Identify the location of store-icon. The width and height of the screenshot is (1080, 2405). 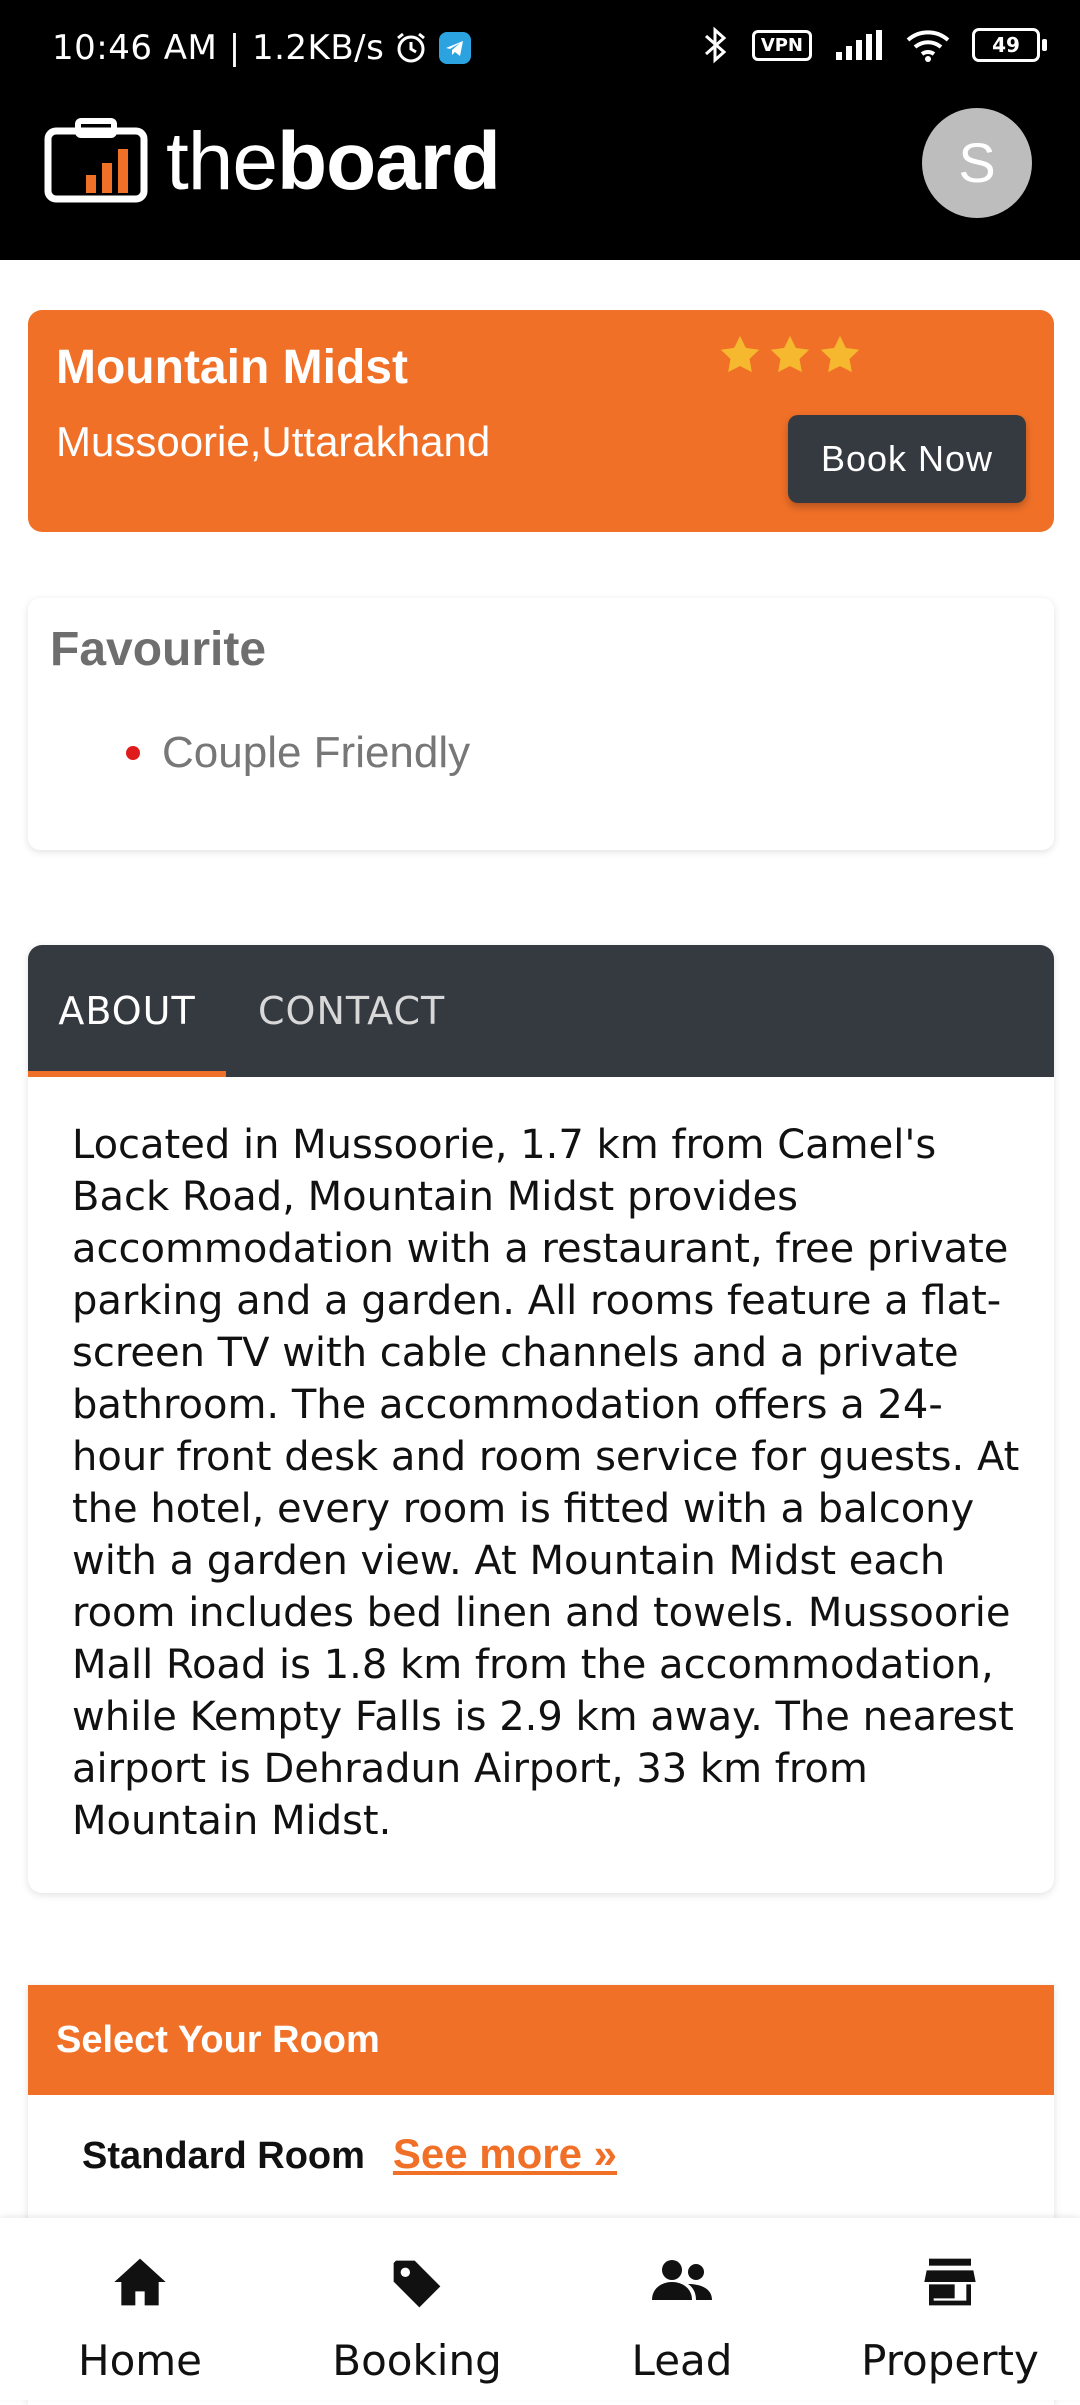
(950, 2282).